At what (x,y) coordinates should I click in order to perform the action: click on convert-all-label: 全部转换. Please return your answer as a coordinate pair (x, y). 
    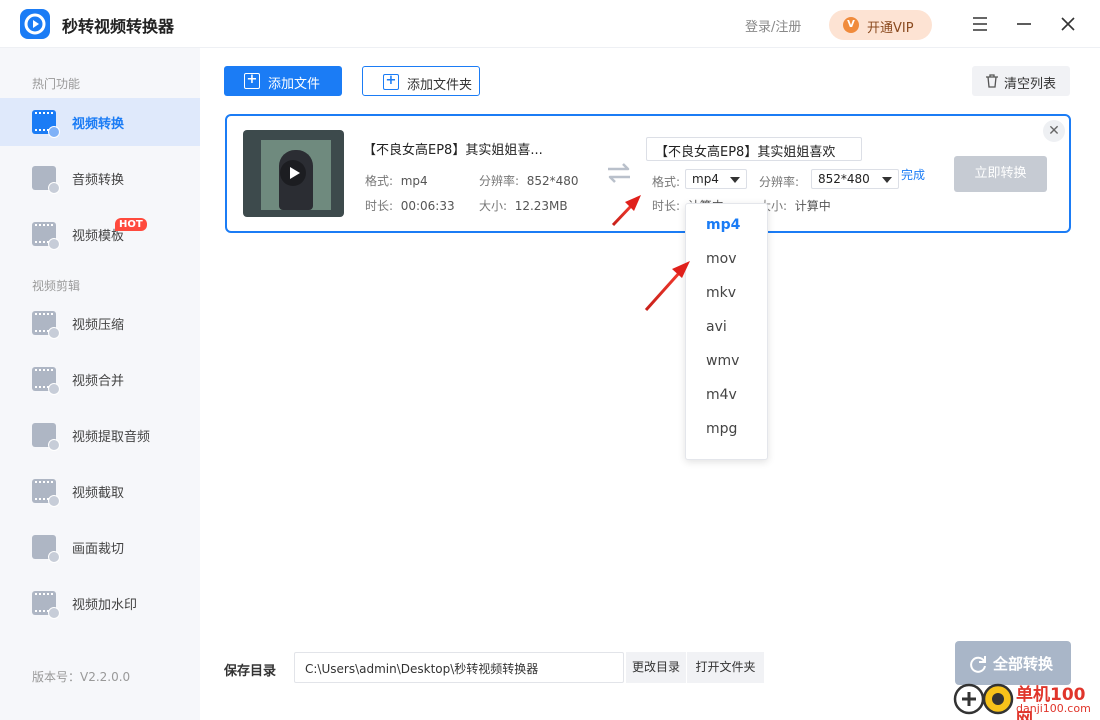
    Looking at the image, I should click on (1023, 664).